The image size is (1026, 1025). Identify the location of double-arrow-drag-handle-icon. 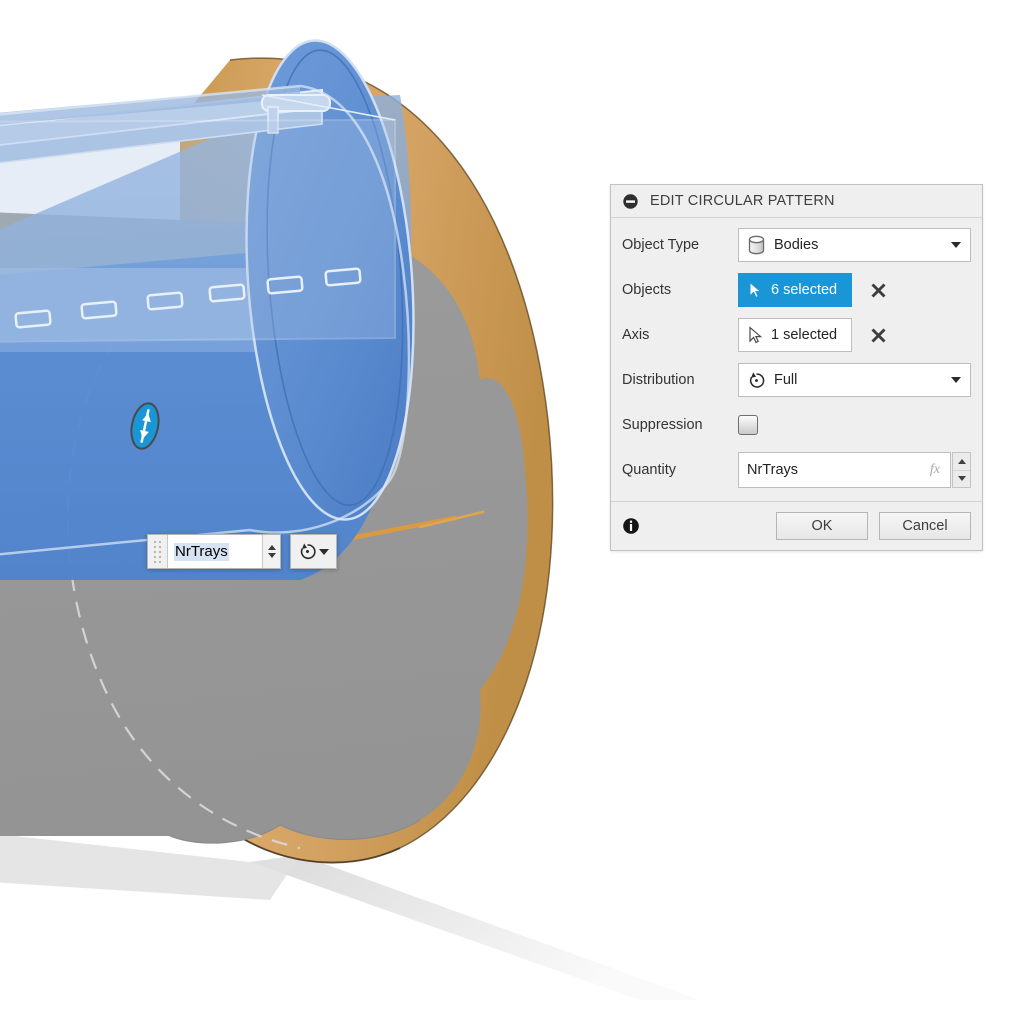
(145, 426).